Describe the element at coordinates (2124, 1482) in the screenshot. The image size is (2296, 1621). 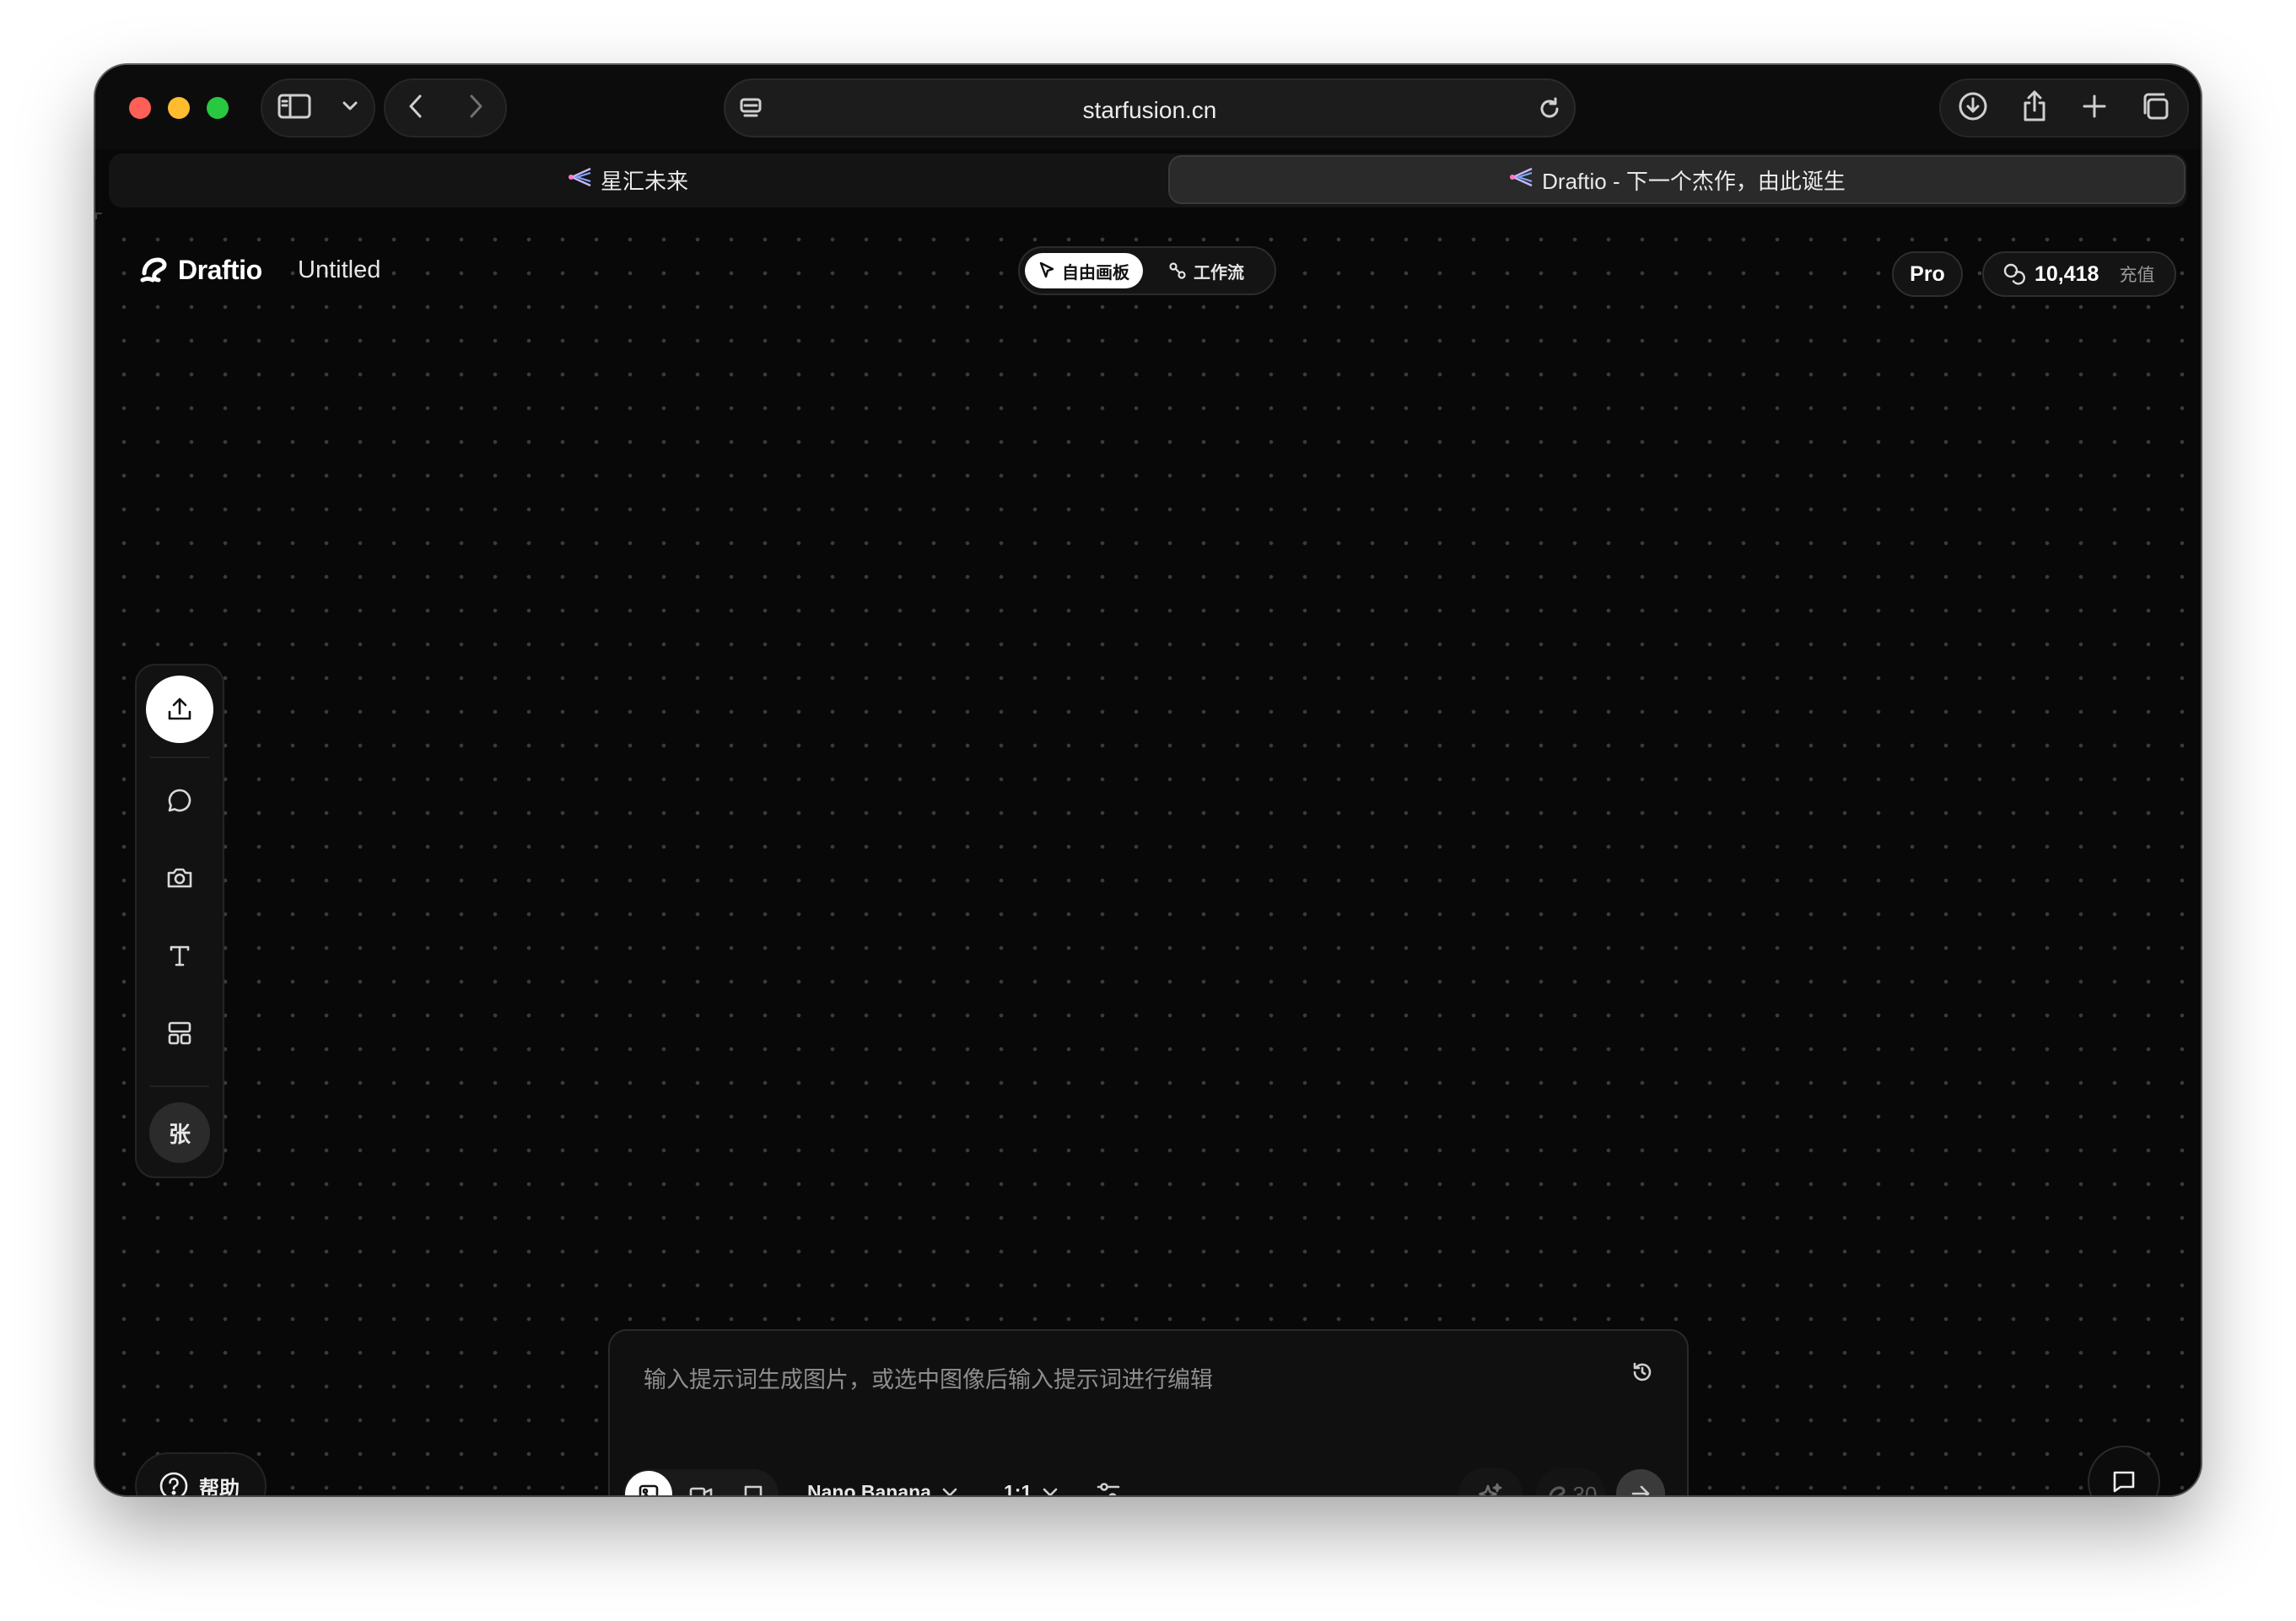
I see `chat-icon` at that location.